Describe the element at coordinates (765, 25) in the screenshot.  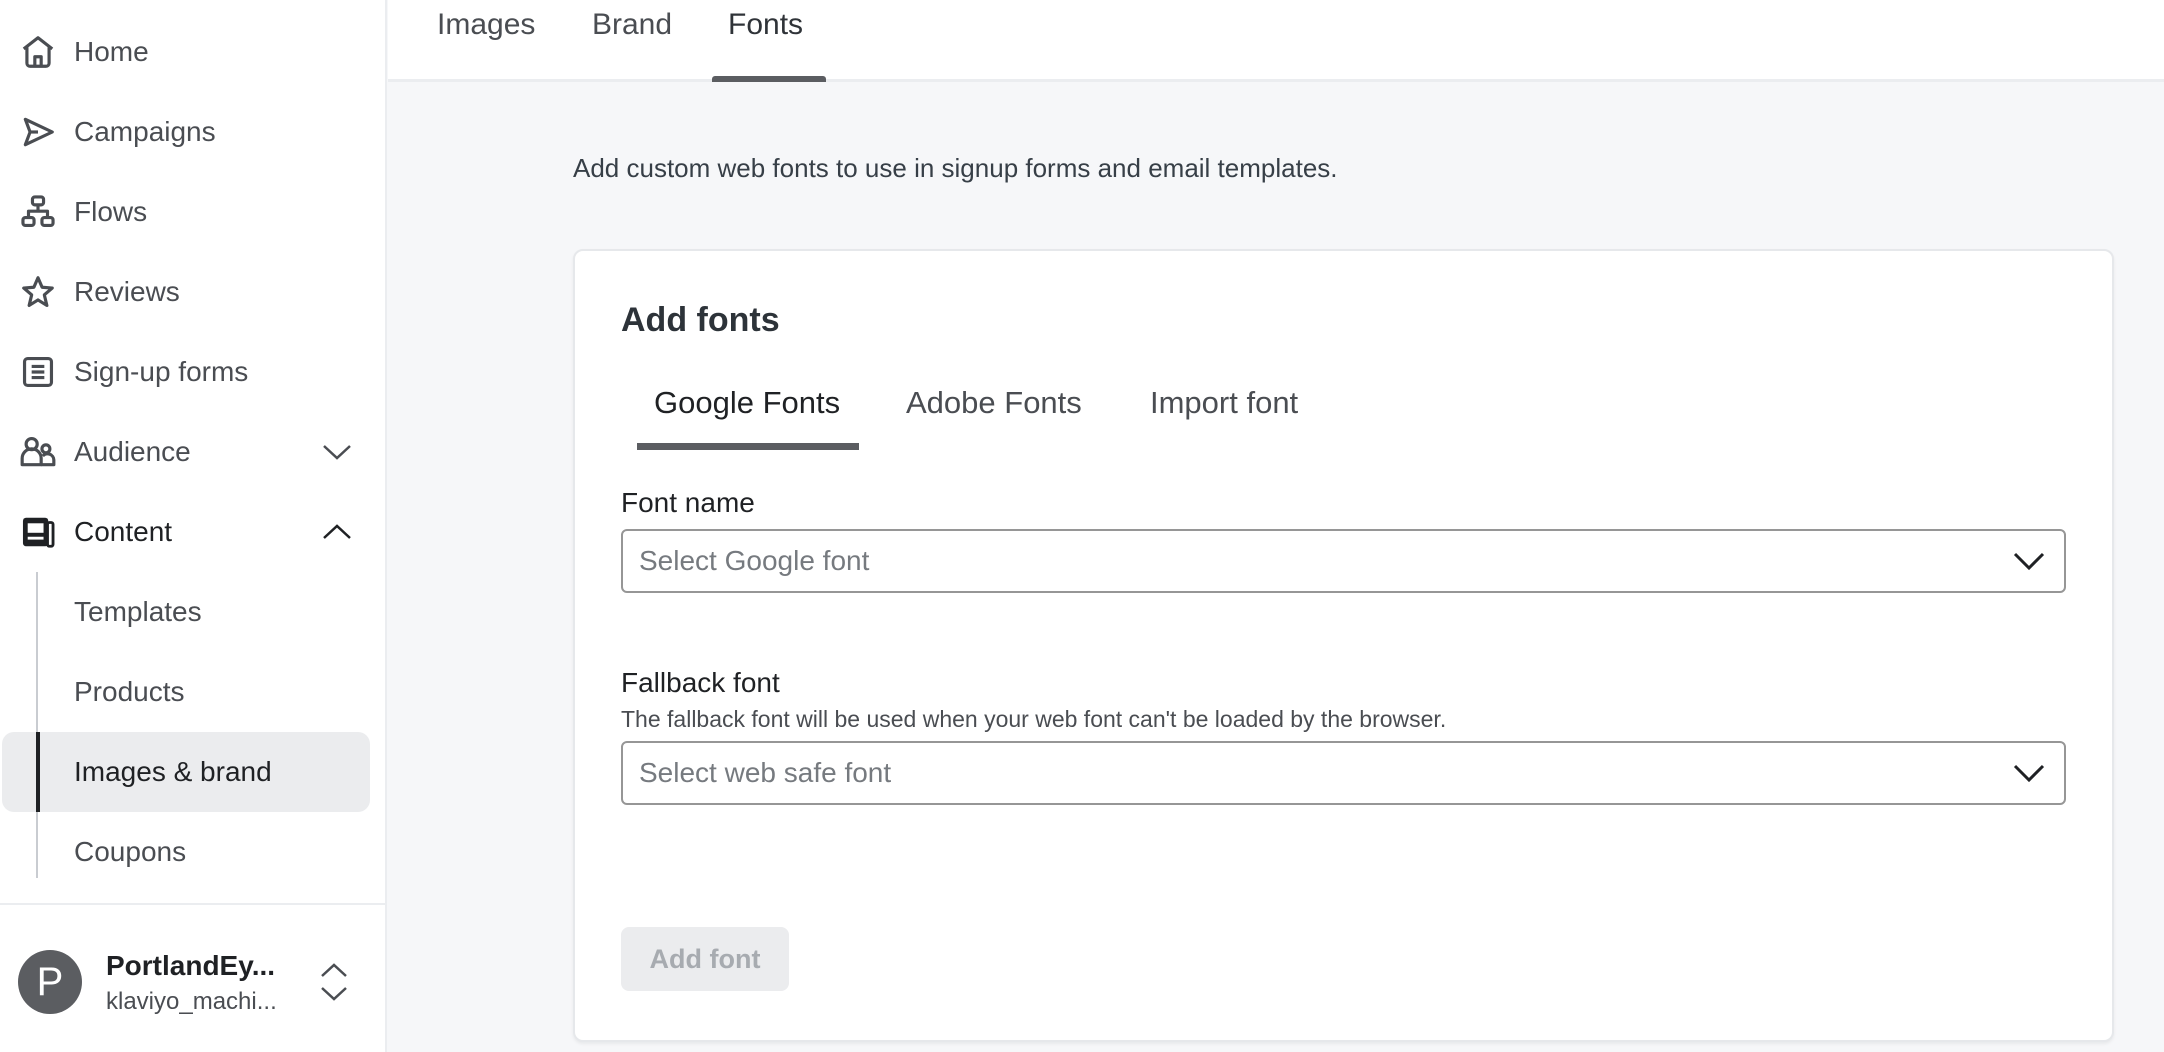
I see `tab-fonts: Fonts` at that location.